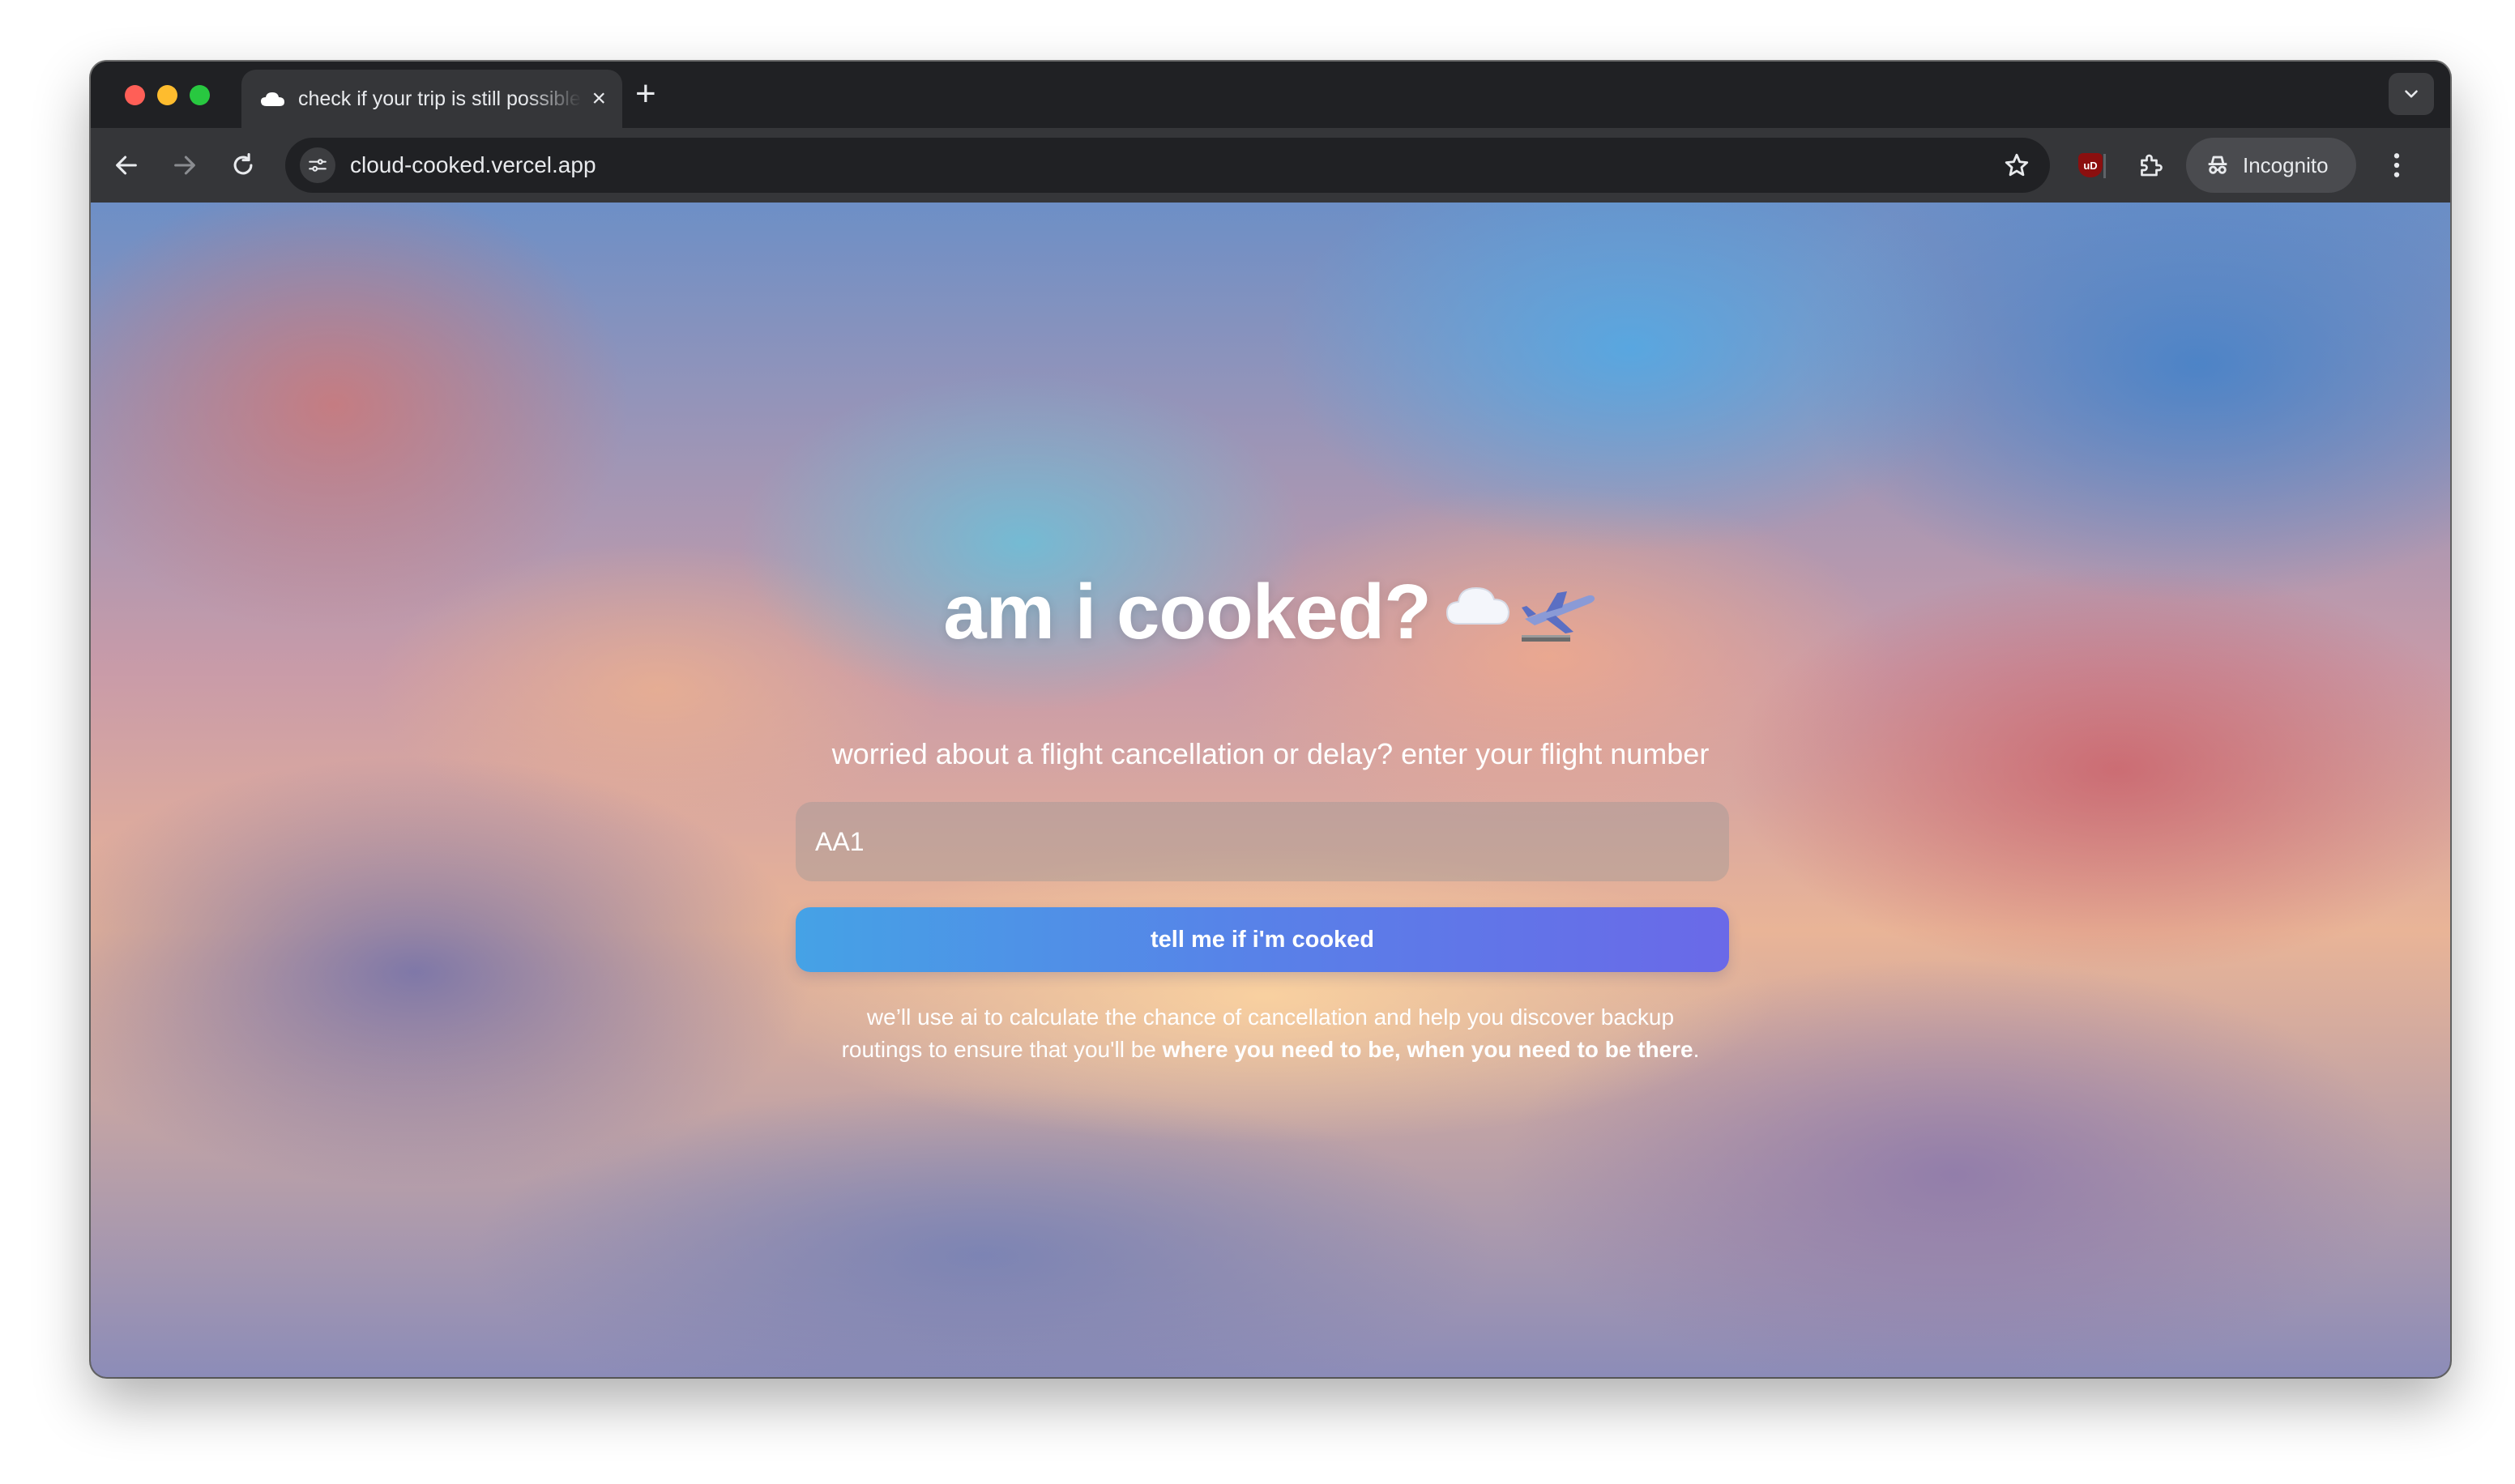 The height and width of the screenshot is (1484, 2515). I want to click on browser-toolbar: cloud-cooked.vercel.app uD Incognito, so click(1270, 165).